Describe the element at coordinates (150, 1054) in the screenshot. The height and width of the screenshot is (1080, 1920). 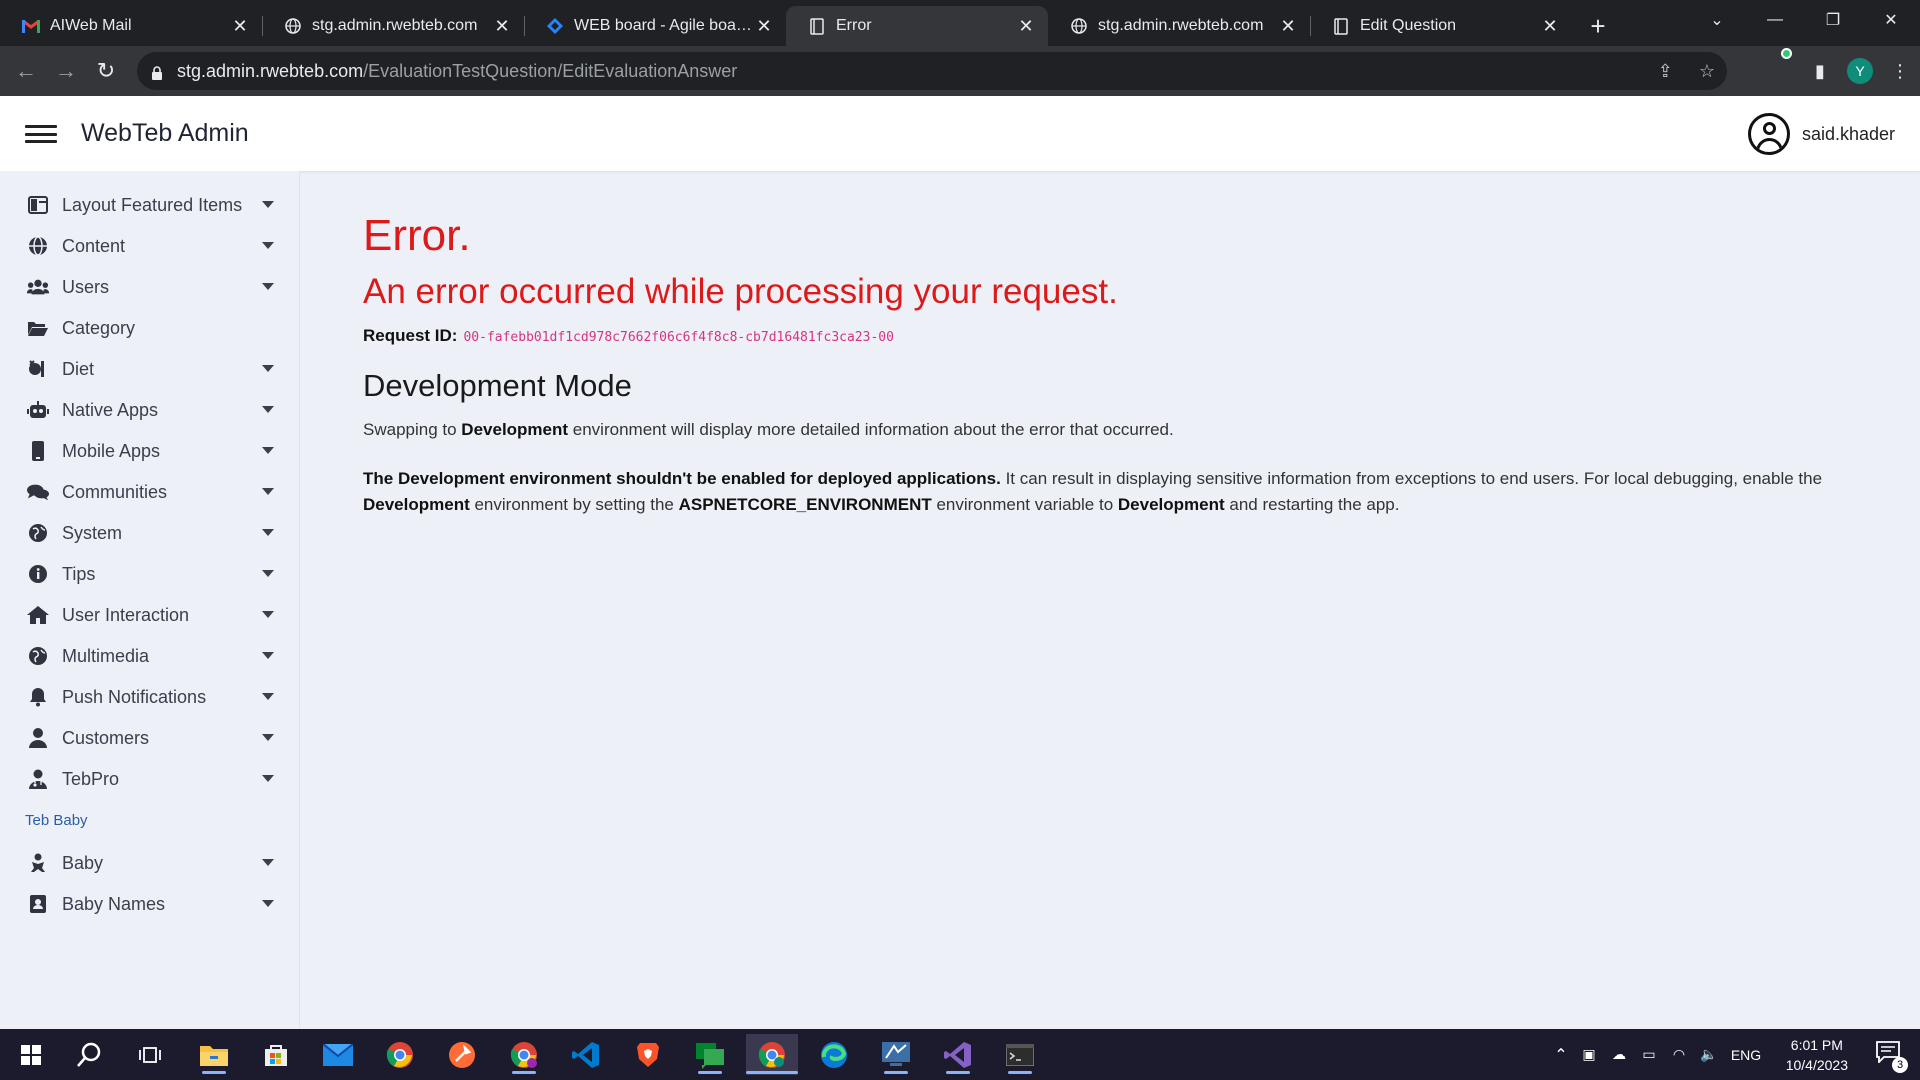
I see `task-view-icon` at that location.